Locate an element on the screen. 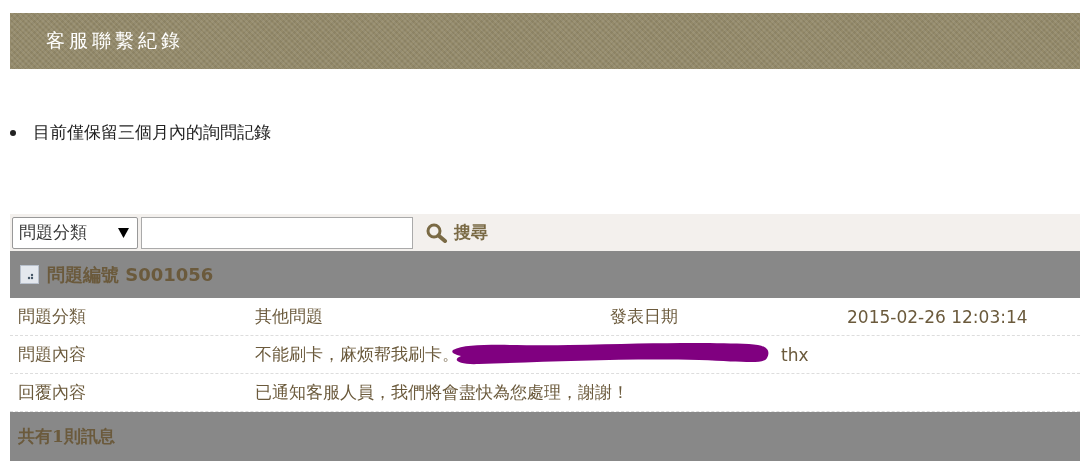 Image resolution: width=1080 pixels, height=466 pixels. table-cell: 其他問題 is located at coordinates (289, 316).